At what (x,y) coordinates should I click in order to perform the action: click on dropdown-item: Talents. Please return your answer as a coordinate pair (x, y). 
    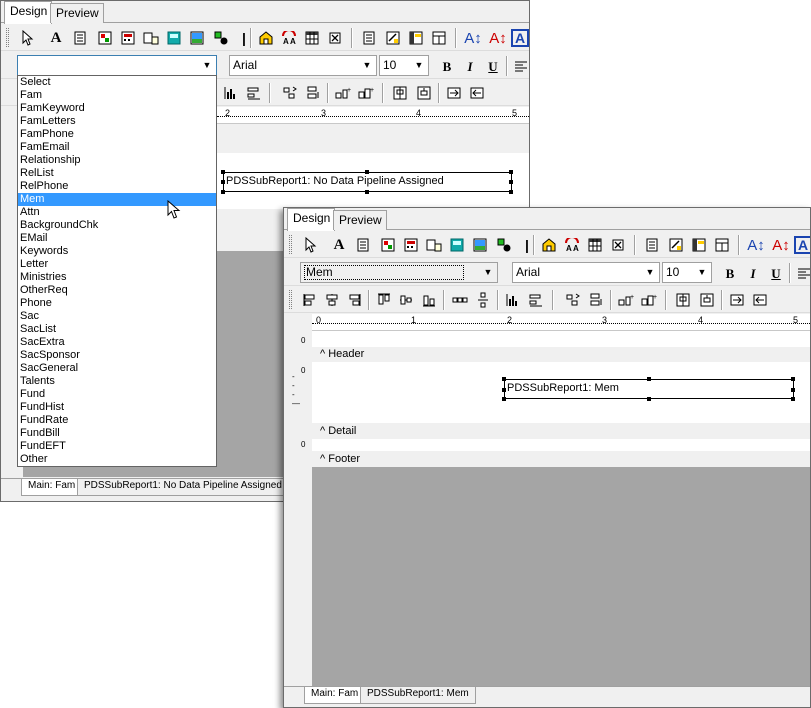
    Looking at the image, I should click on (117, 381).